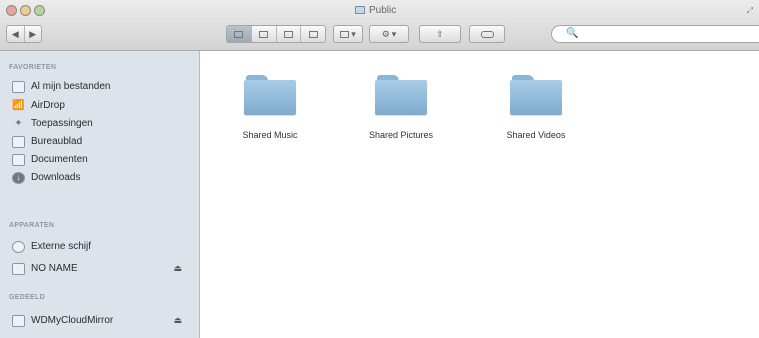  I want to click on sidebar-item-desktop: Bureaublad, so click(101, 141).